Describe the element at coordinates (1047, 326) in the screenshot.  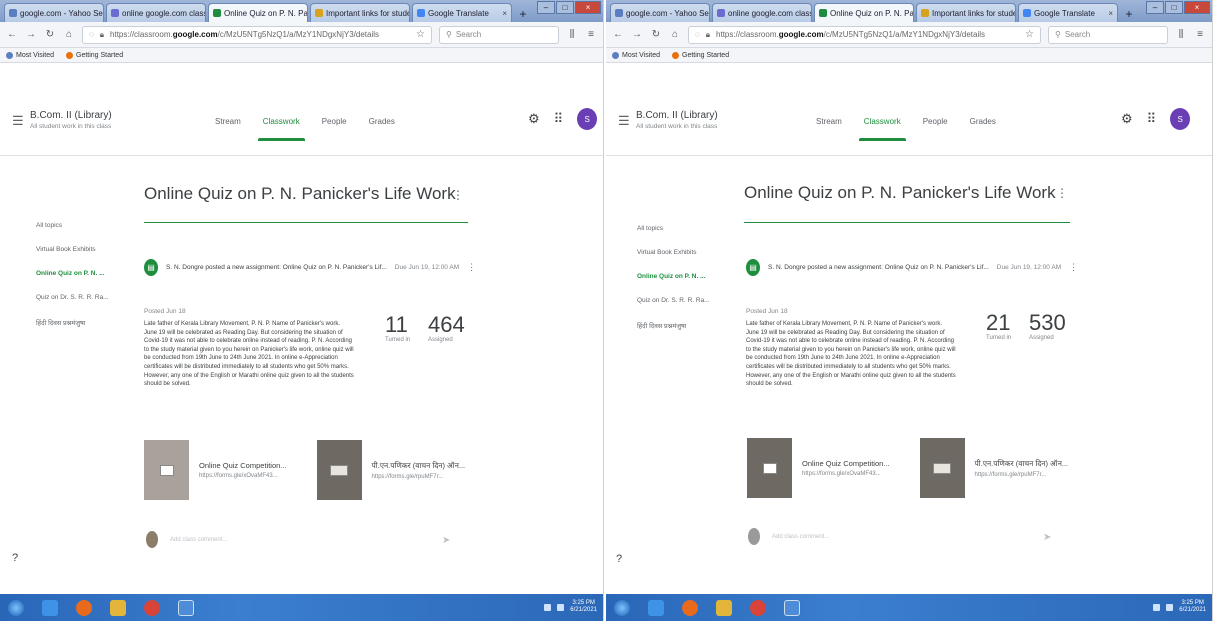
I see `assigned-stat: 530 Assigned` at that location.